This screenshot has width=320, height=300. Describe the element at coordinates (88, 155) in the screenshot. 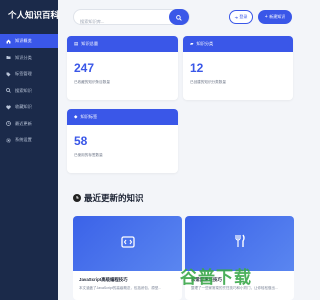

I see `stat-card-desc: 已使用的标签数量` at that location.